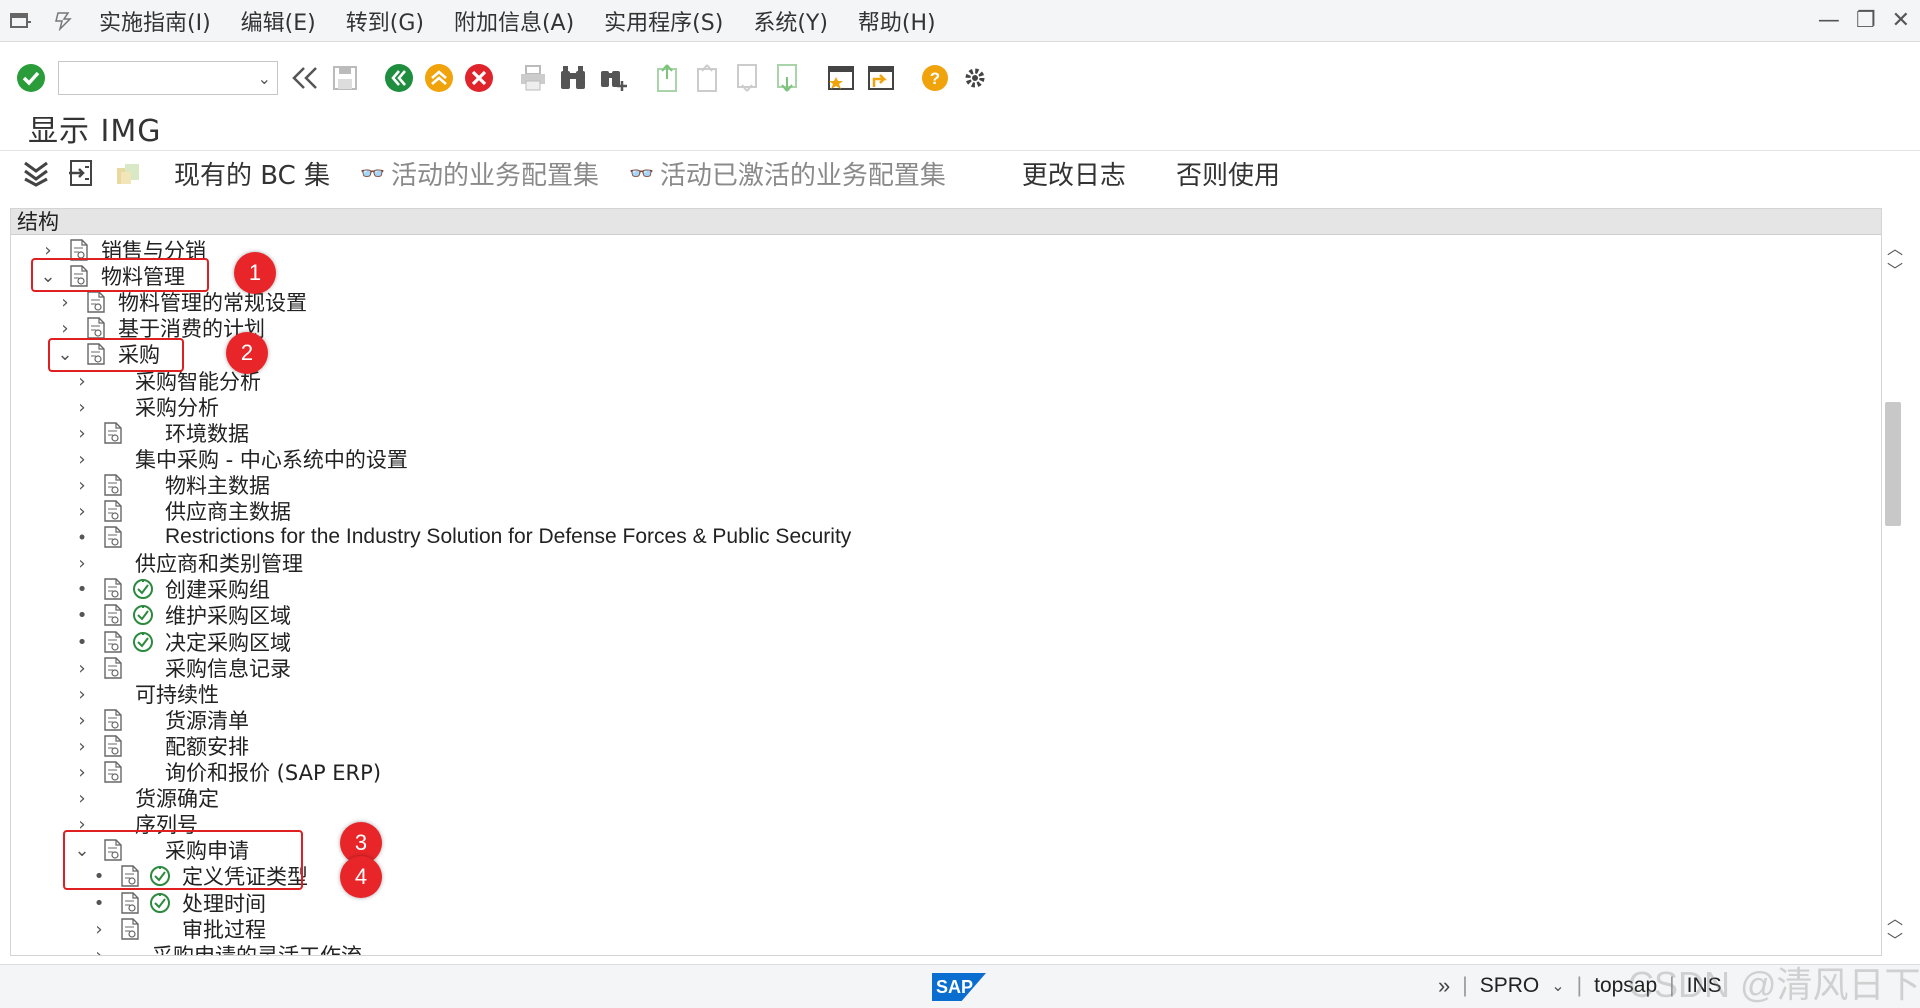  What do you see at coordinates (841, 78) in the screenshot?
I see `new-session-icon` at bounding box center [841, 78].